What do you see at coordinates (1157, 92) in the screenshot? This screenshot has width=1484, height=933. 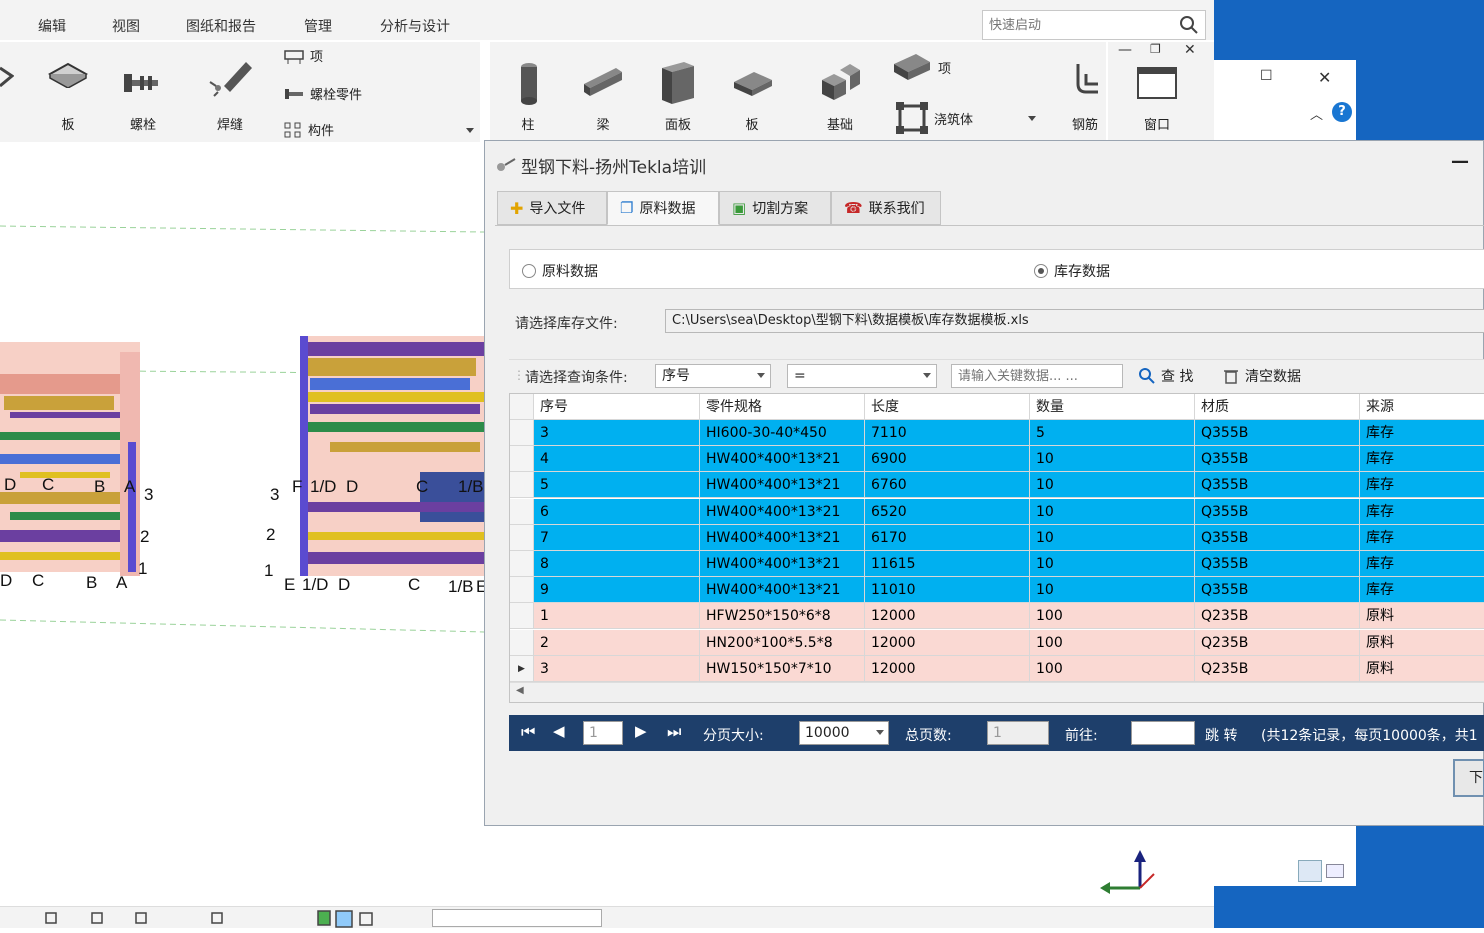 I see `window-button: 窗口` at bounding box center [1157, 92].